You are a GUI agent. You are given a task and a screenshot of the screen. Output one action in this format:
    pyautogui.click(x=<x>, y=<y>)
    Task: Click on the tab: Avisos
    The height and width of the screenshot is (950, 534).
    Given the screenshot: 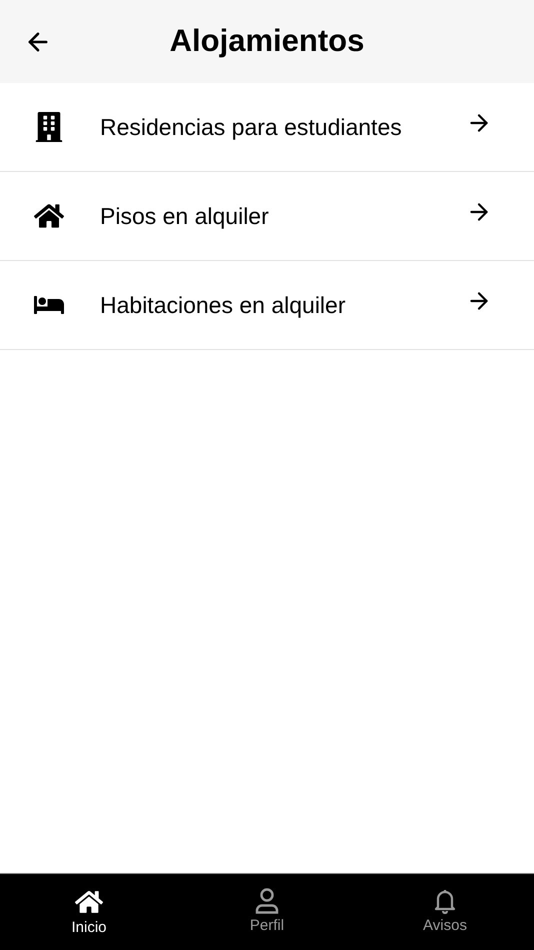 What is the action you would take?
    pyautogui.click(x=445, y=912)
    